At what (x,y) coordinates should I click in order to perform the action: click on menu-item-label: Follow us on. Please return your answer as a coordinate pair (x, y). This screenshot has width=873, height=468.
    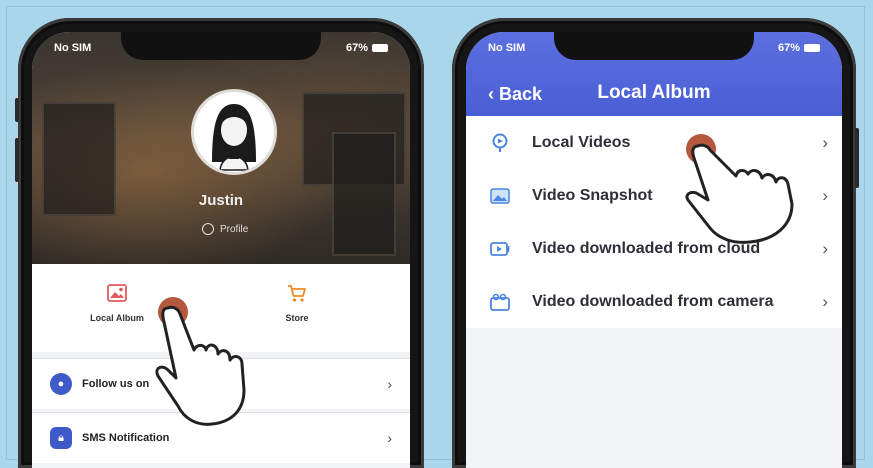
    Looking at the image, I should click on (116, 384).